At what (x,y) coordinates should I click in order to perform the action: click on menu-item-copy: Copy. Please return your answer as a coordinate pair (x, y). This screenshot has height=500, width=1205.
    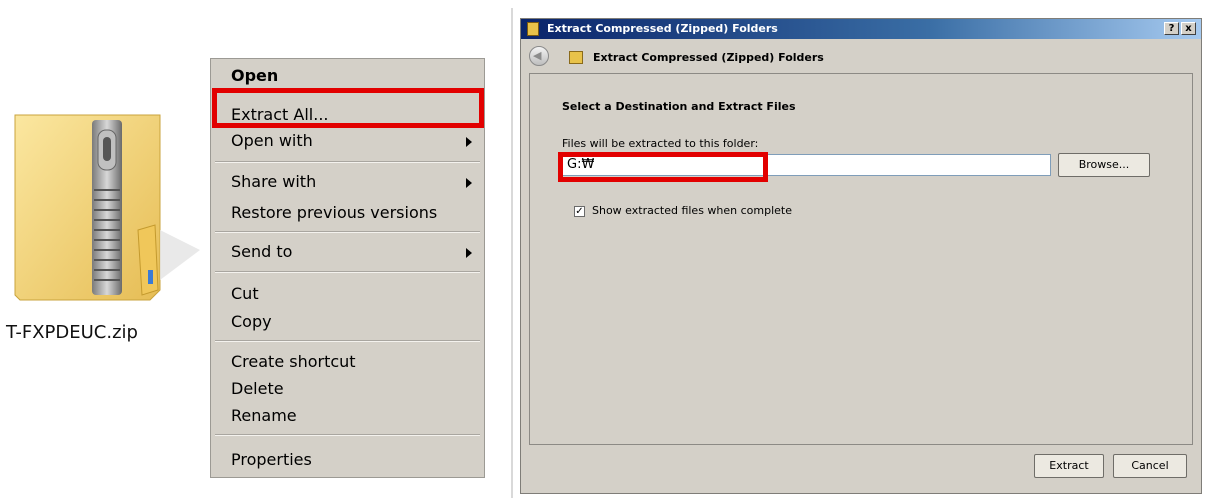
    Looking at the image, I should click on (347, 322).